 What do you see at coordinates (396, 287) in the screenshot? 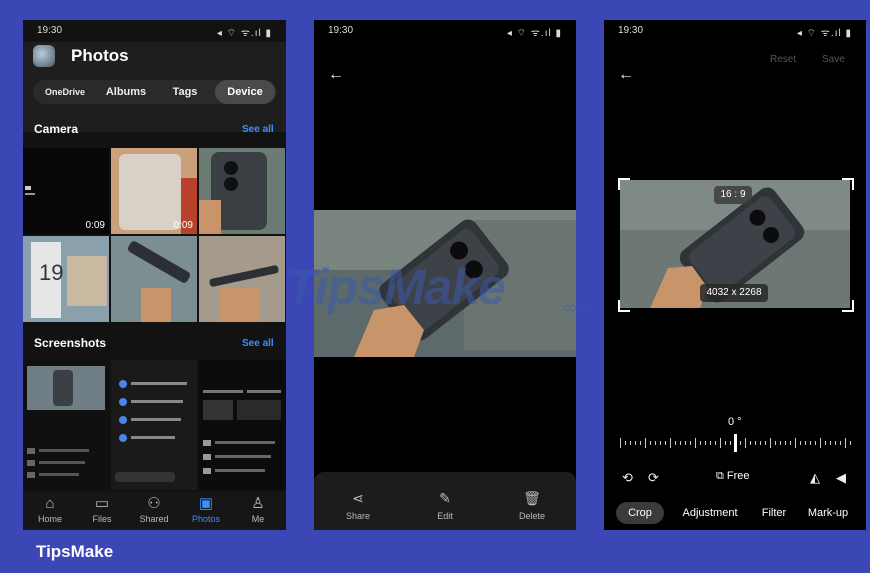
I see `watermark-text: TipsMake` at bounding box center [396, 287].